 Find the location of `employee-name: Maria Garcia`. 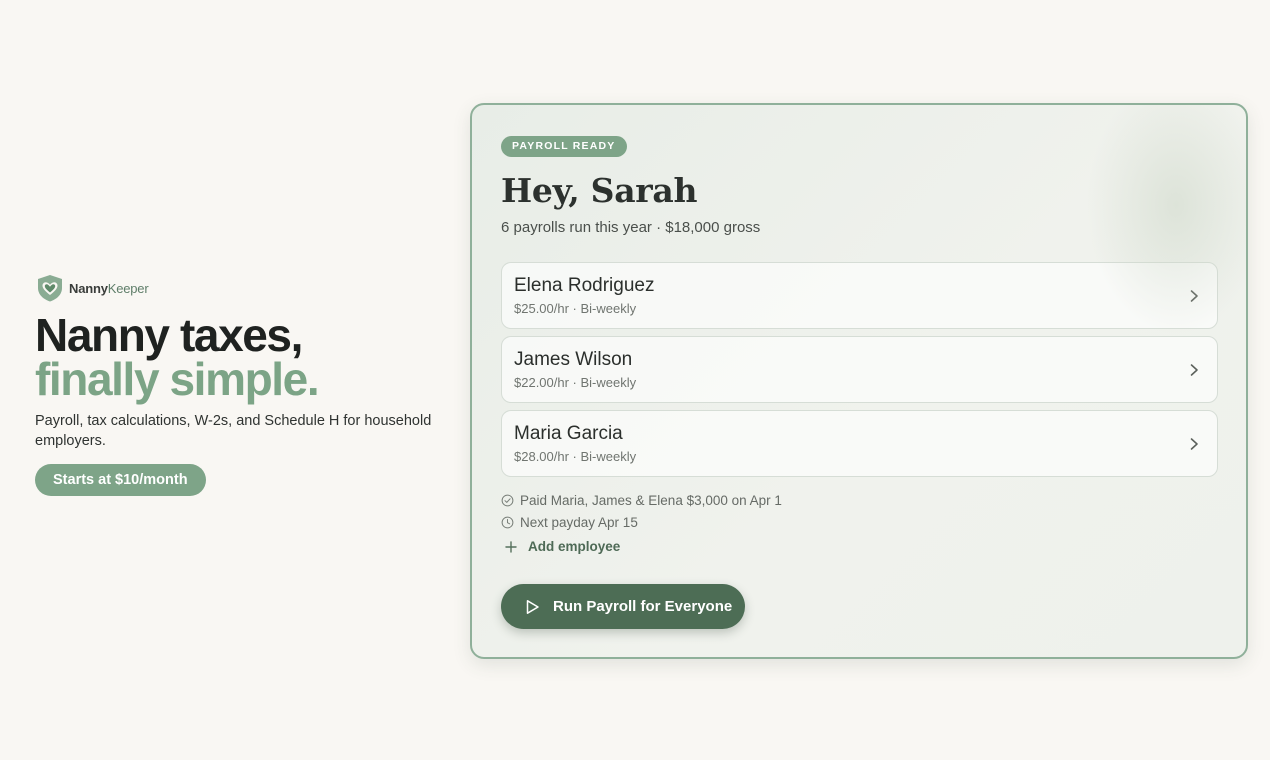

employee-name: Maria Garcia is located at coordinates (568, 433).